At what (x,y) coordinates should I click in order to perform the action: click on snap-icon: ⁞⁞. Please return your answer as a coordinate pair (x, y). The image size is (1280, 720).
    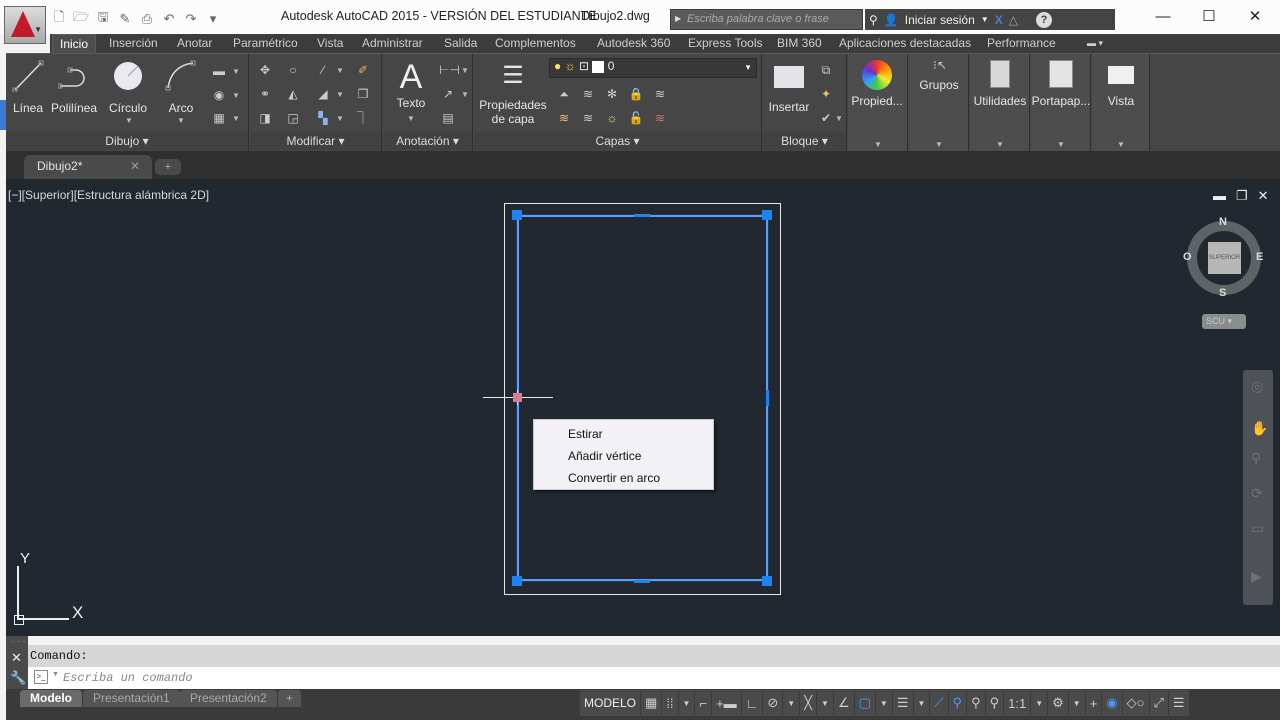
    Looking at the image, I should click on (670, 703).